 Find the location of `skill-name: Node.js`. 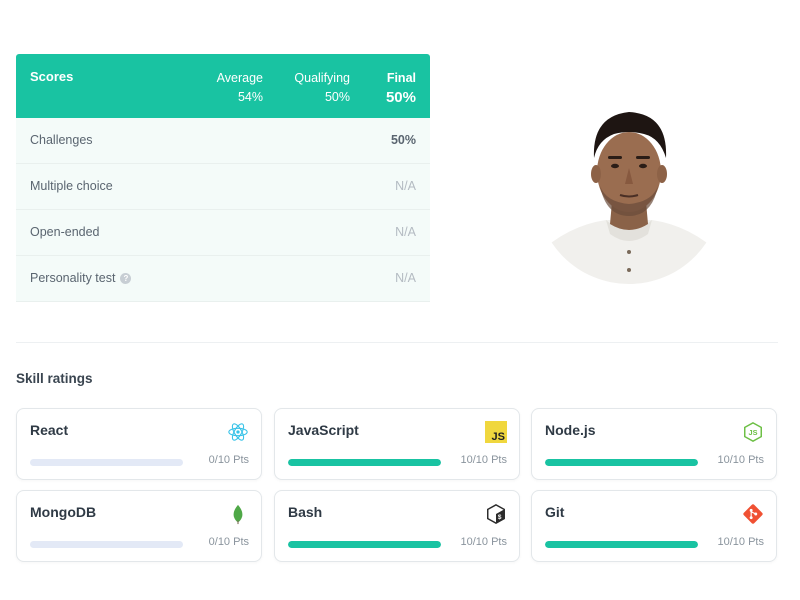

skill-name: Node.js is located at coordinates (570, 430).